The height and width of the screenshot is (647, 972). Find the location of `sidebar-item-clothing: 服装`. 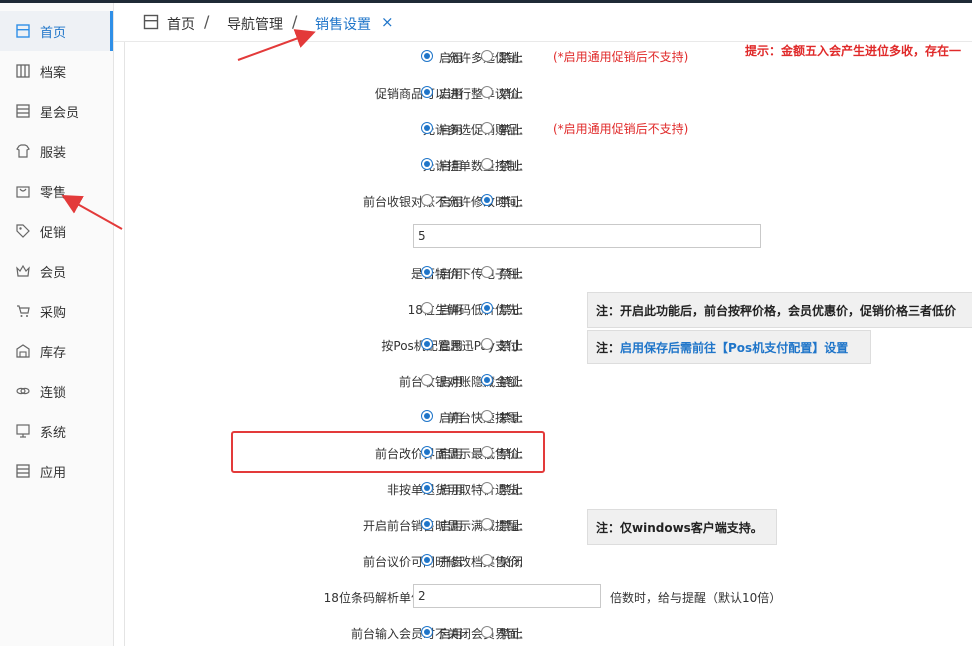

sidebar-item-clothing: 服装 is located at coordinates (56, 151).